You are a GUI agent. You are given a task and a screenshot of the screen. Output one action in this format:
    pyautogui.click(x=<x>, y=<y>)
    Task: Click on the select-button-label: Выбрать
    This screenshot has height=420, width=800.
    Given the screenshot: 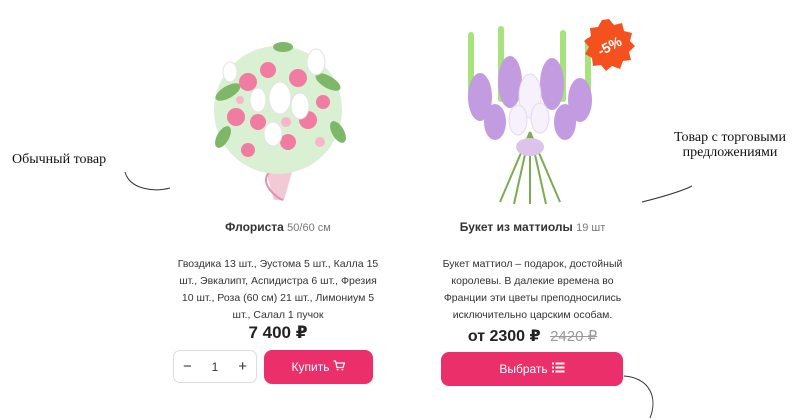 What is the action you would take?
    pyautogui.click(x=523, y=369)
    